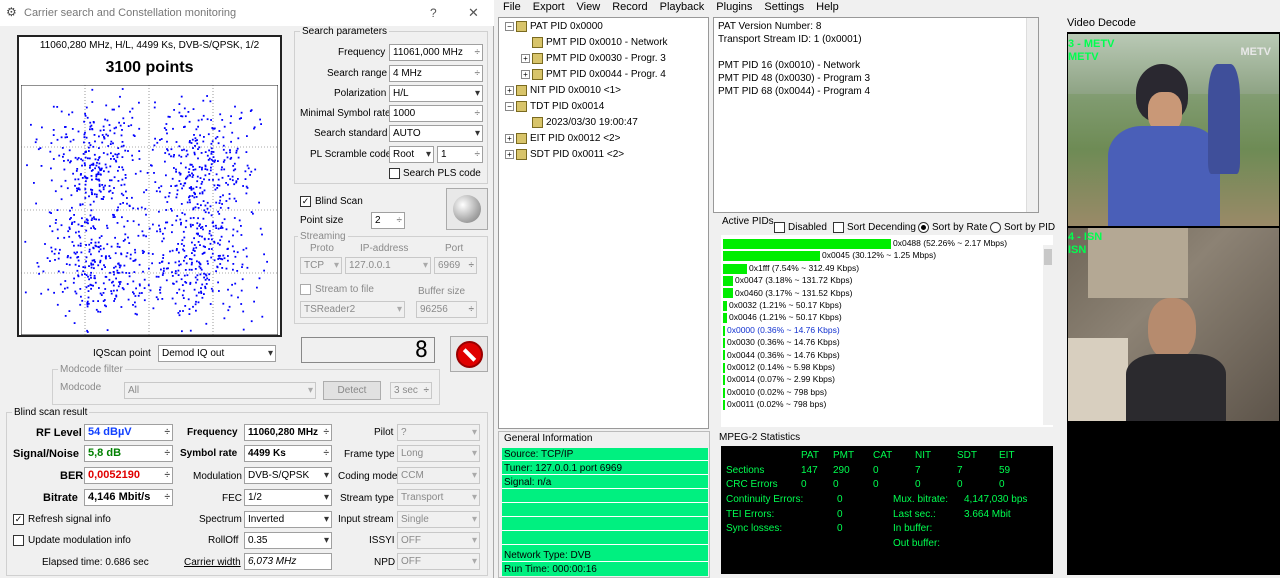 The height and width of the screenshot is (578, 1280). Describe the element at coordinates (512, 7) in the screenshot. I see `menu-file: File` at that location.